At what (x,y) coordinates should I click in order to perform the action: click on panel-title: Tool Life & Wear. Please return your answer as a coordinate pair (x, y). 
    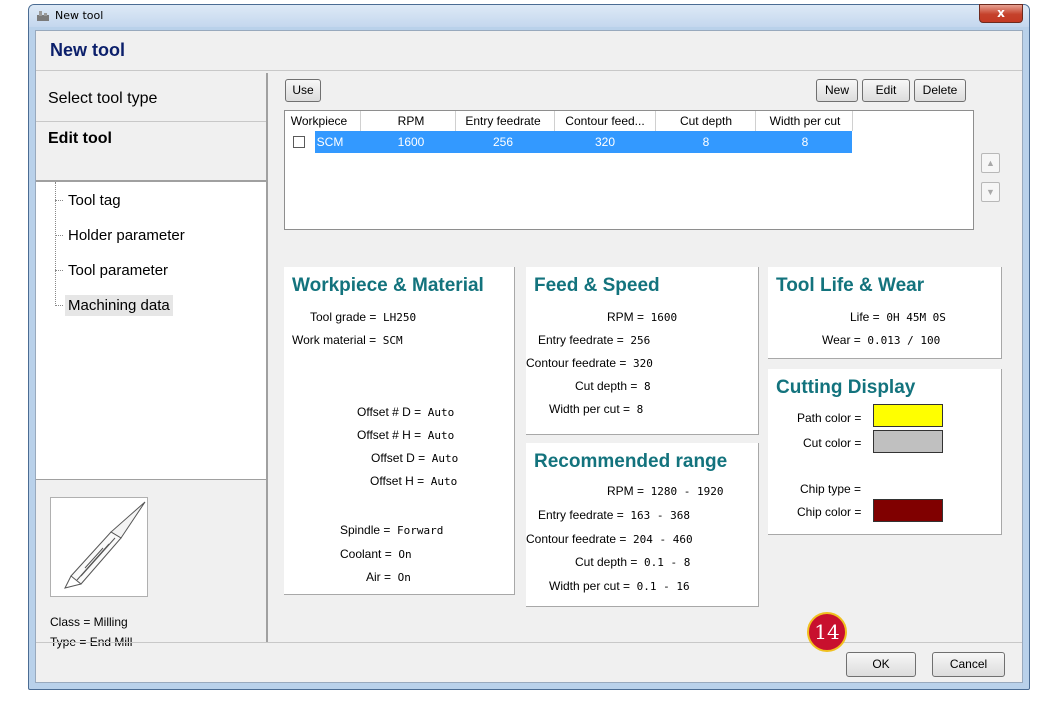
    Looking at the image, I should click on (850, 285).